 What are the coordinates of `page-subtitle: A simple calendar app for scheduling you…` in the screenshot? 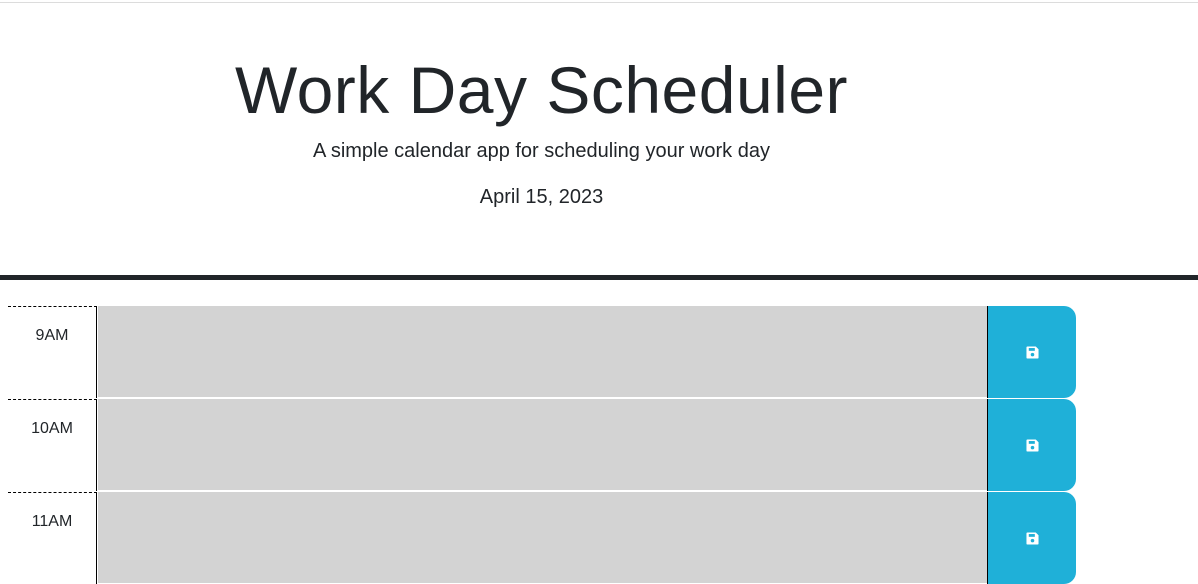 It's located at (541, 151).